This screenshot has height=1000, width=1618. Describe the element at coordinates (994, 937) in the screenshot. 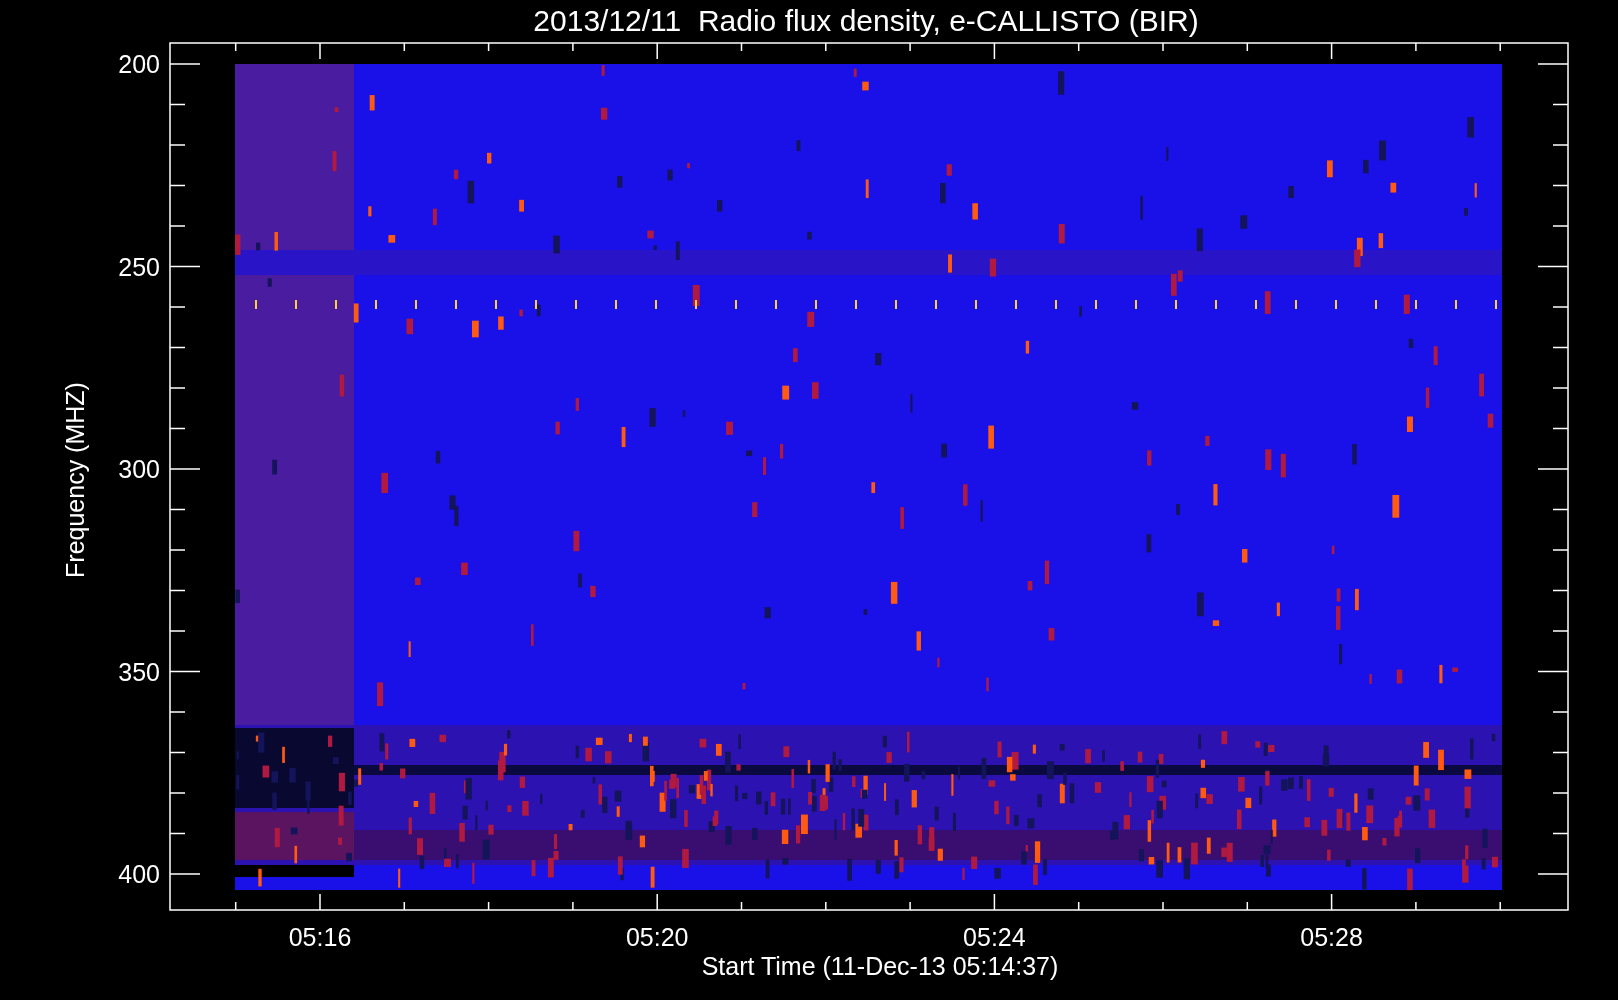

I see `x-tick-label: 05:24` at that location.